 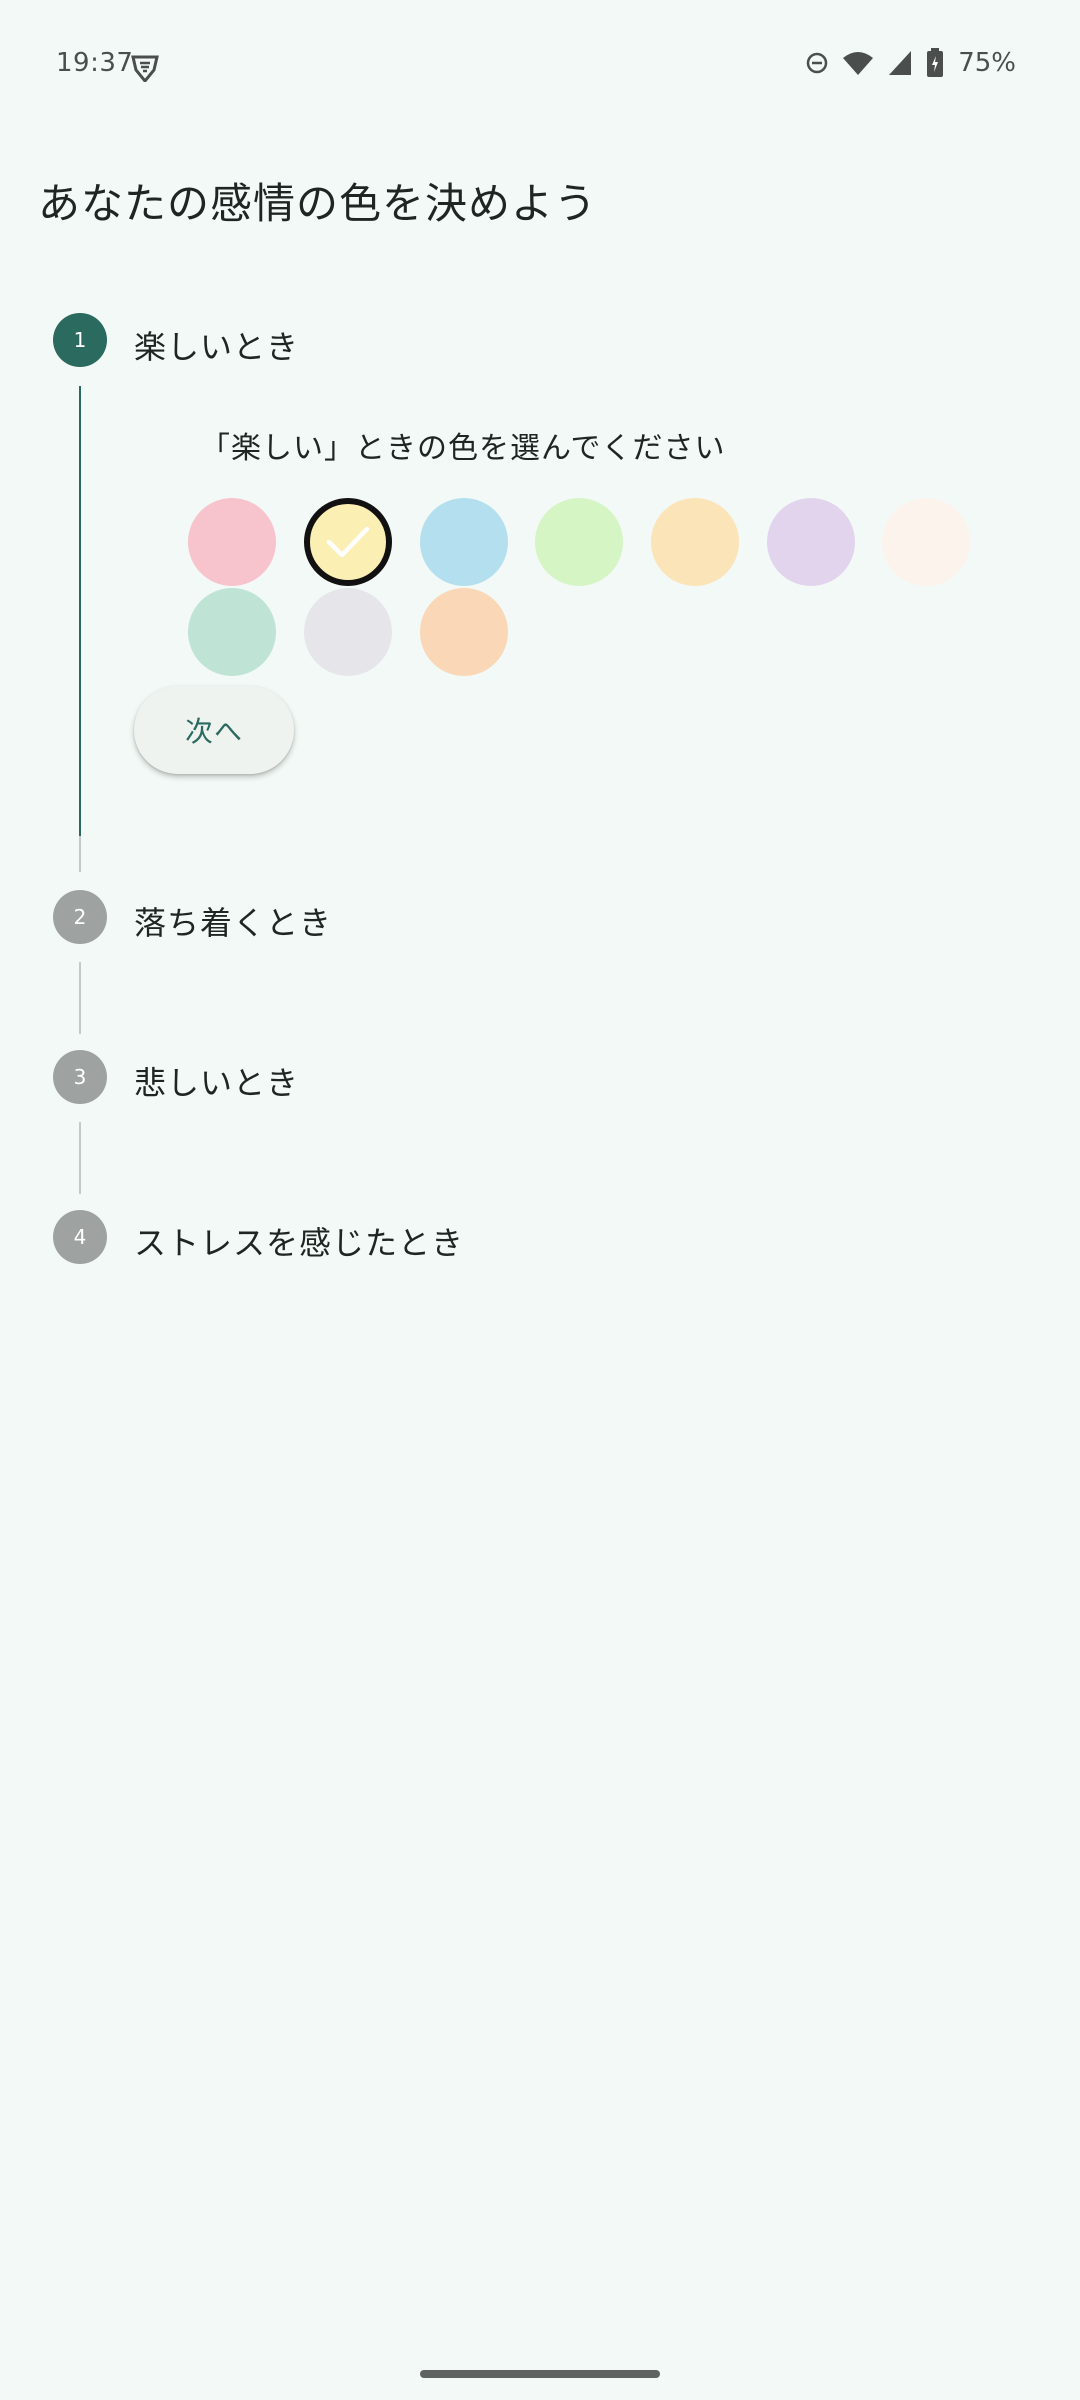 I want to click on vpn-shield-icon, so click(x=145, y=69).